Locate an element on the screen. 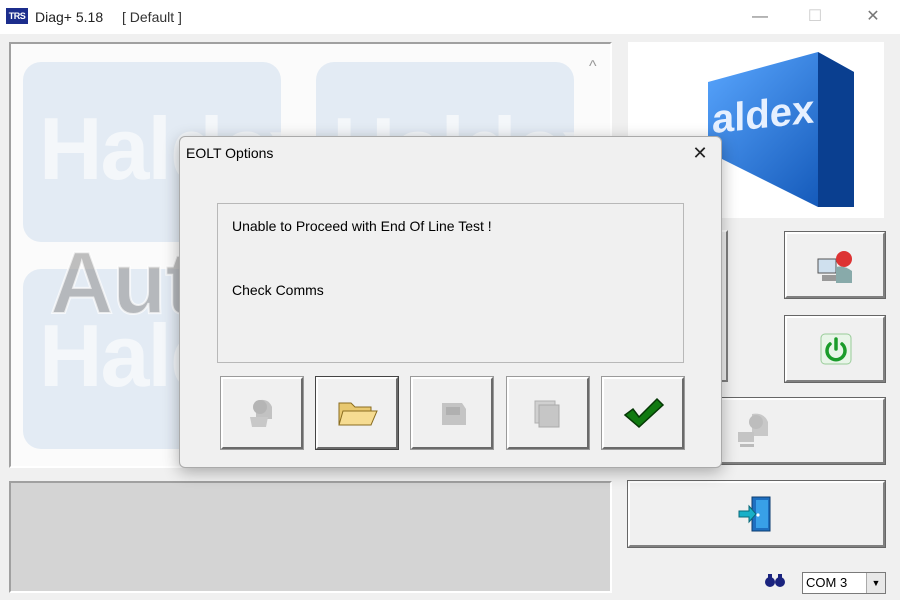 The image size is (900, 600). status-panel is located at coordinates (310, 537).